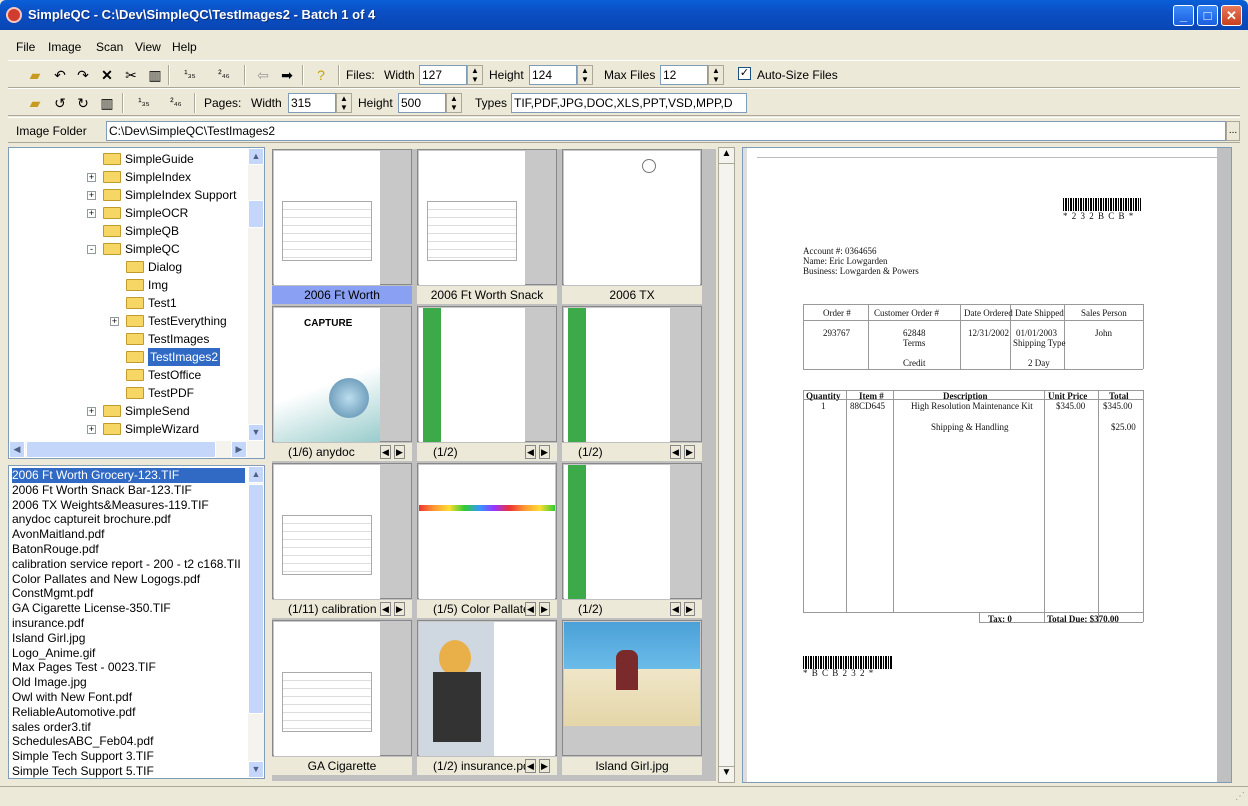  What do you see at coordinates (487, 698) in the screenshot?
I see `thumbnail-cell: (1/2) insurance.pdf ◀ ▶` at bounding box center [487, 698].